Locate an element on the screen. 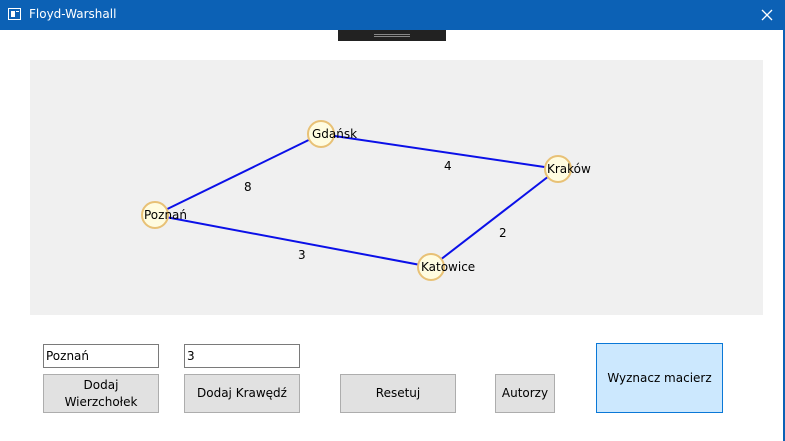 The height and width of the screenshot is (441, 785). close-button is located at coordinates (767, 15).